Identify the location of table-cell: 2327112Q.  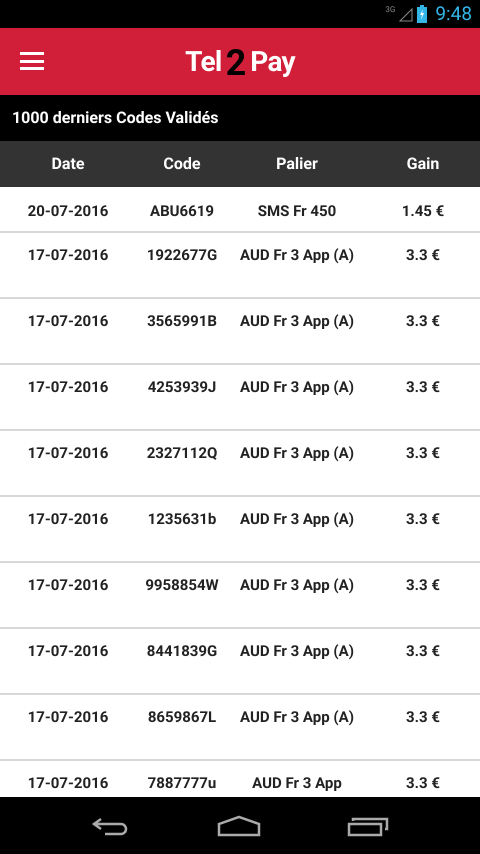
(182, 453).